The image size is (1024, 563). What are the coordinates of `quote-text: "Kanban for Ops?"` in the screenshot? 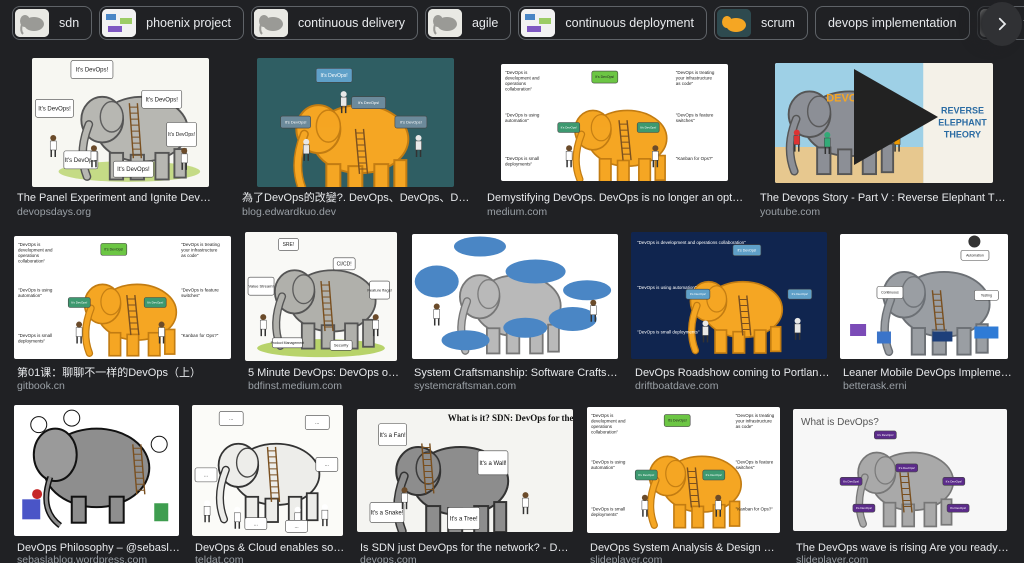 It's located at (755, 508).